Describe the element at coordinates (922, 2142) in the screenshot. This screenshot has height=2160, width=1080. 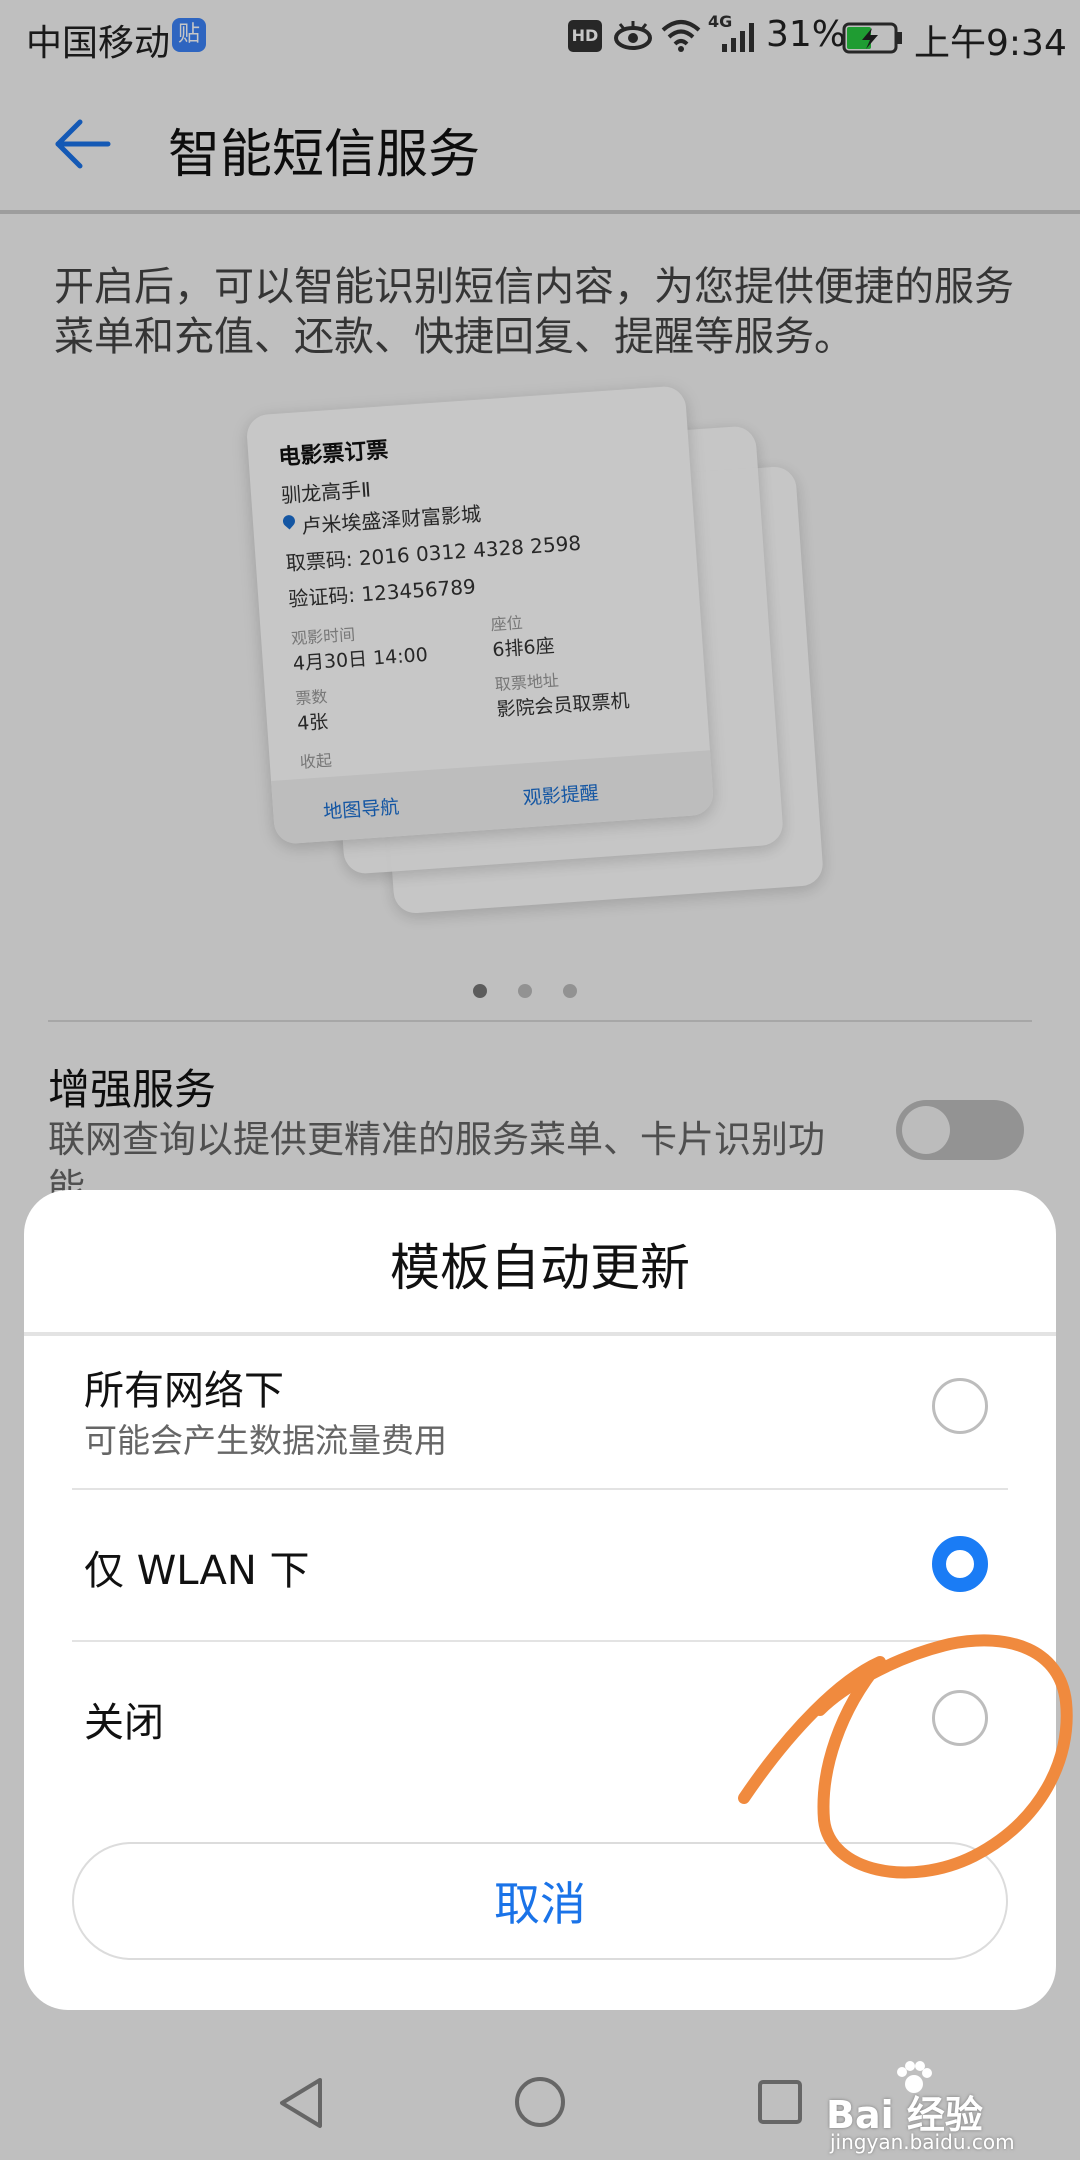
I see `watermark-url: jingyan.baidu.com` at that location.